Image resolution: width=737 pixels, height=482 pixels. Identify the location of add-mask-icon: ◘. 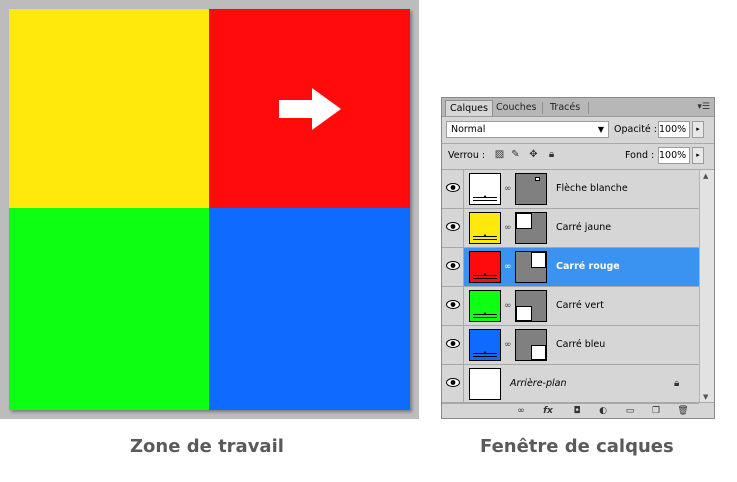
(577, 411).